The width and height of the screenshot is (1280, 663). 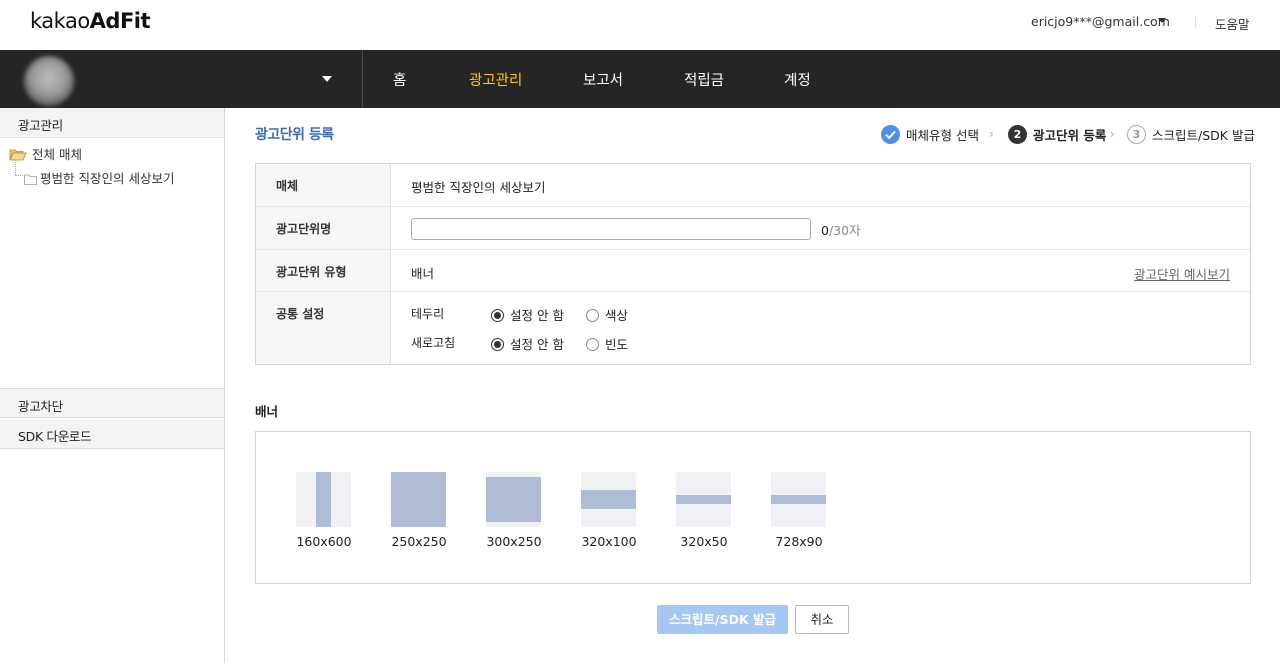 I want to click on char-counter: 0/30자, so click(x=841, y=229).